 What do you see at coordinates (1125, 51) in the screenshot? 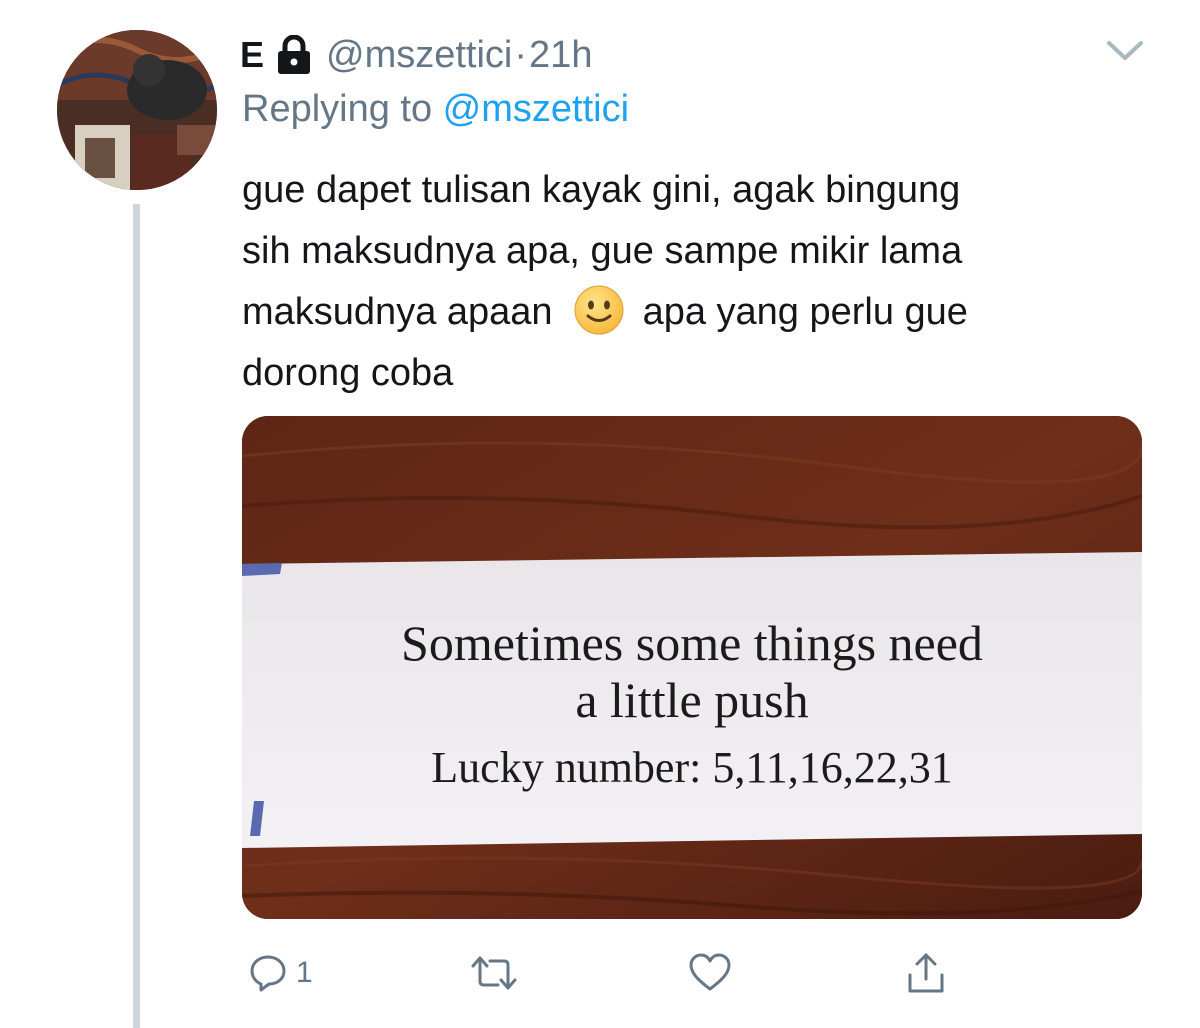
I see `chevron-down-icon` at bounding box center [1125, 51].